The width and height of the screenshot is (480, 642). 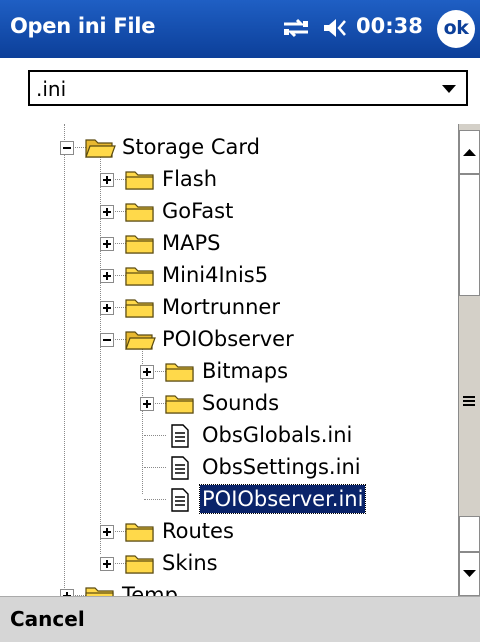 I want to click on tree-item: POIObserver.ini, so click(x=229, y=499).